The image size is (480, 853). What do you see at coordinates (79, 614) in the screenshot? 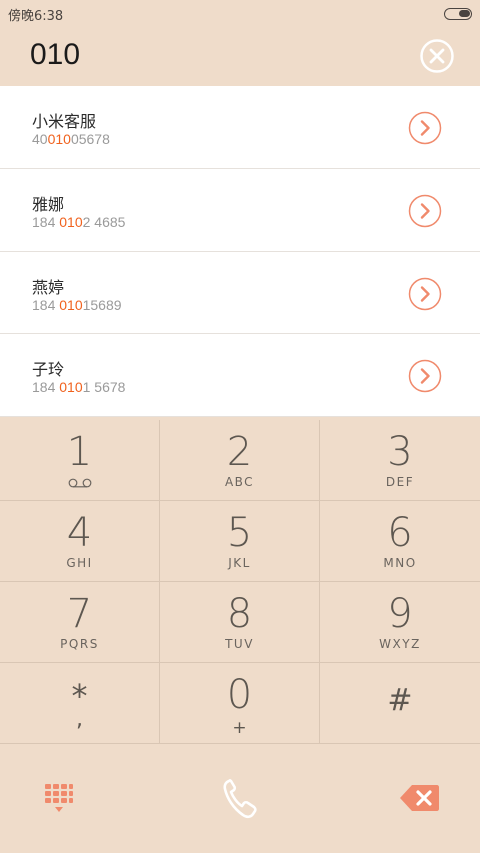
I see `key-digit: 7` at bounding box center [79, 614].